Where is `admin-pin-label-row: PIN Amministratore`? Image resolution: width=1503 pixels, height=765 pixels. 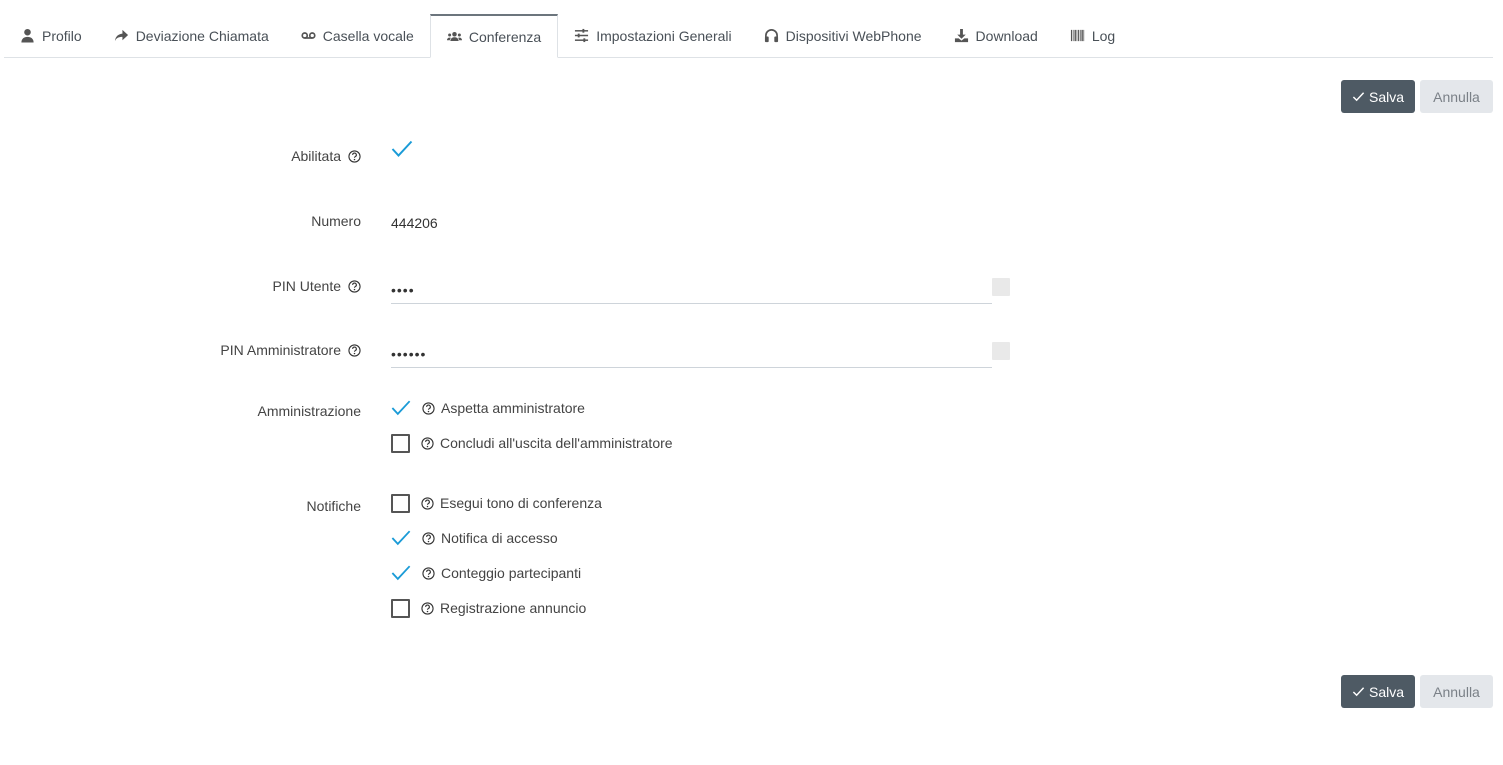
admin-pin-label-row: PIN Amministratore is located at coordinates (290, 350).